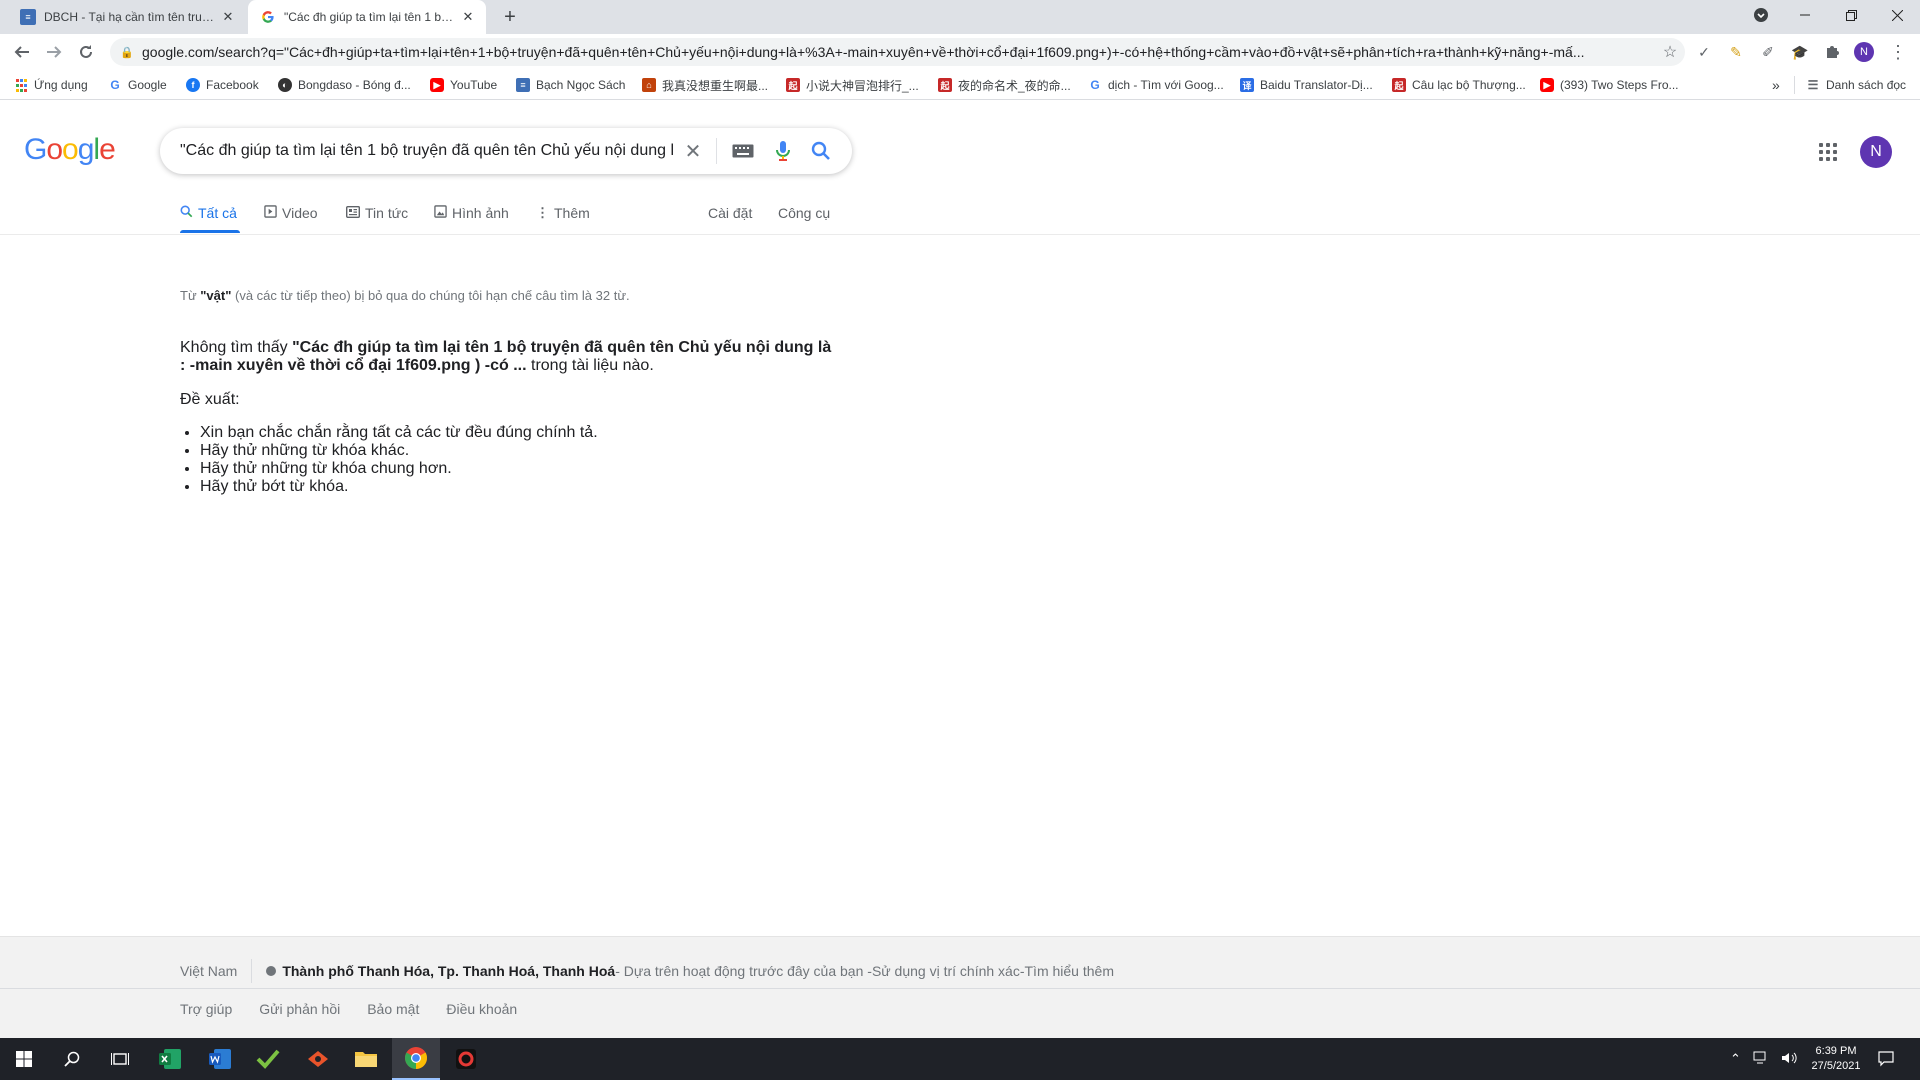 The image size is (1920, 1080). Describe the element at coordinates (1898, 52) in the screenshot. I see `chrome-menu-icon: ⋮` at that location.